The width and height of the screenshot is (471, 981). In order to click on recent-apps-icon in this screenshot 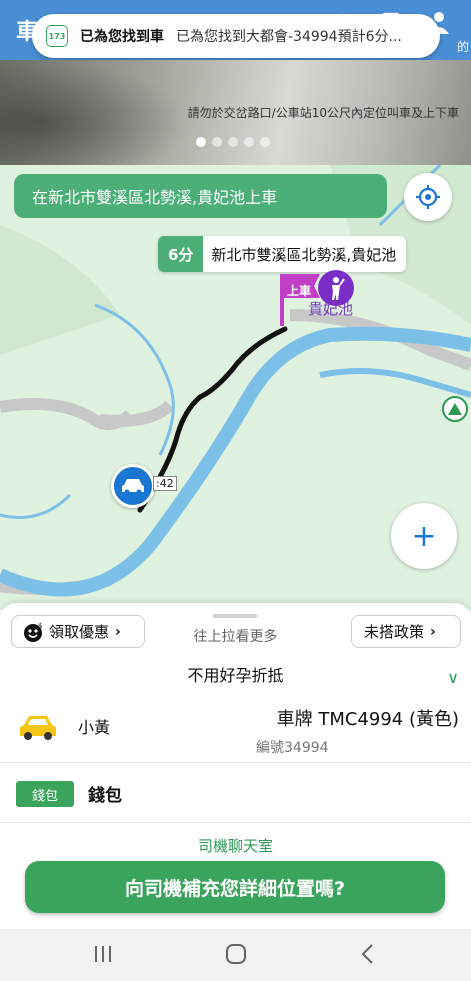, I will do `click(103, 954)`.